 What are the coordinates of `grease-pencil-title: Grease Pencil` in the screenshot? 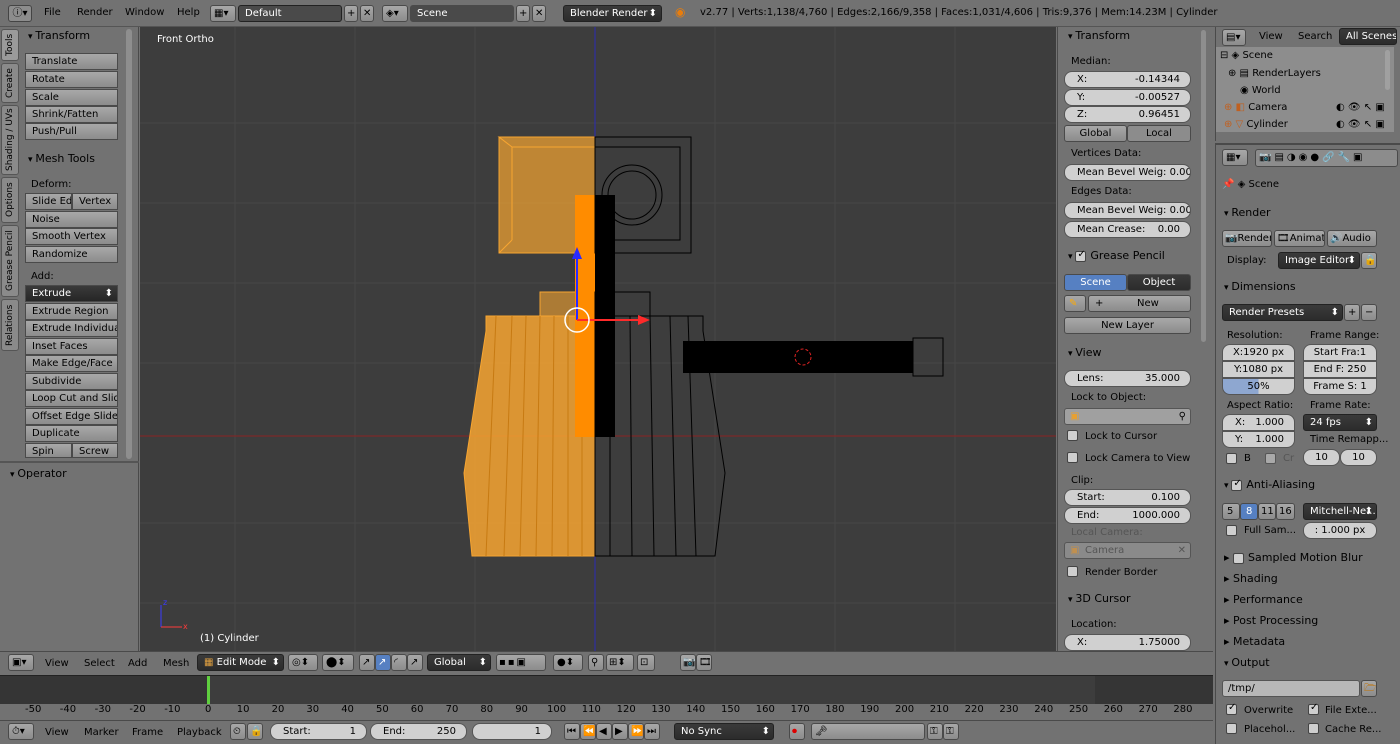 It's located at (1116, 255).